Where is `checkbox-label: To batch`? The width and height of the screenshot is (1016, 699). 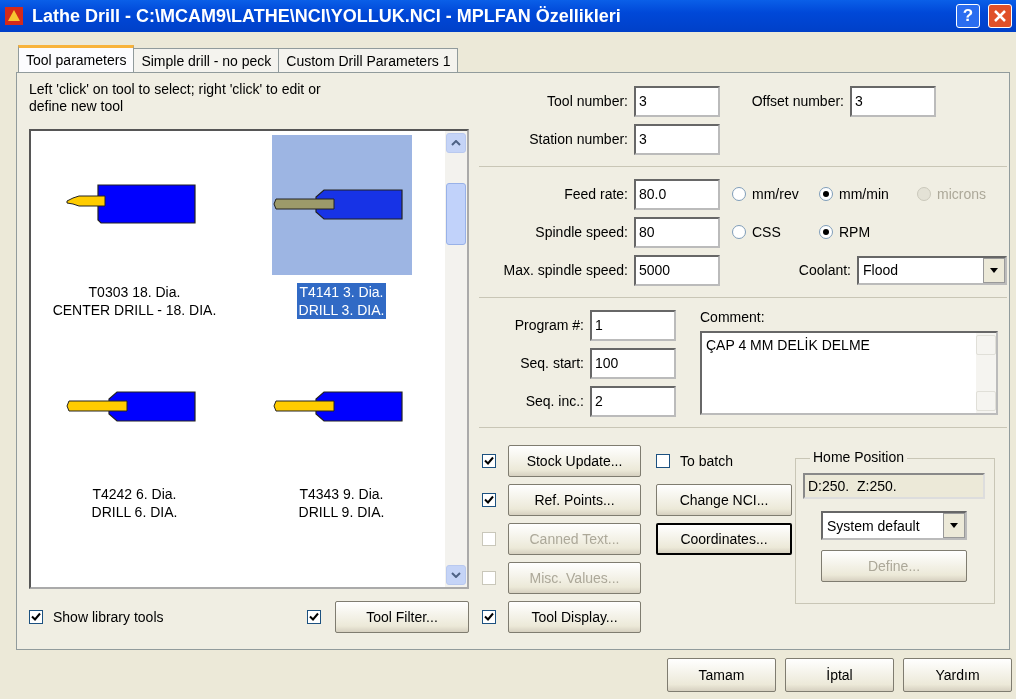
checkbox-label: To batch is located at coordinates (706, 460).